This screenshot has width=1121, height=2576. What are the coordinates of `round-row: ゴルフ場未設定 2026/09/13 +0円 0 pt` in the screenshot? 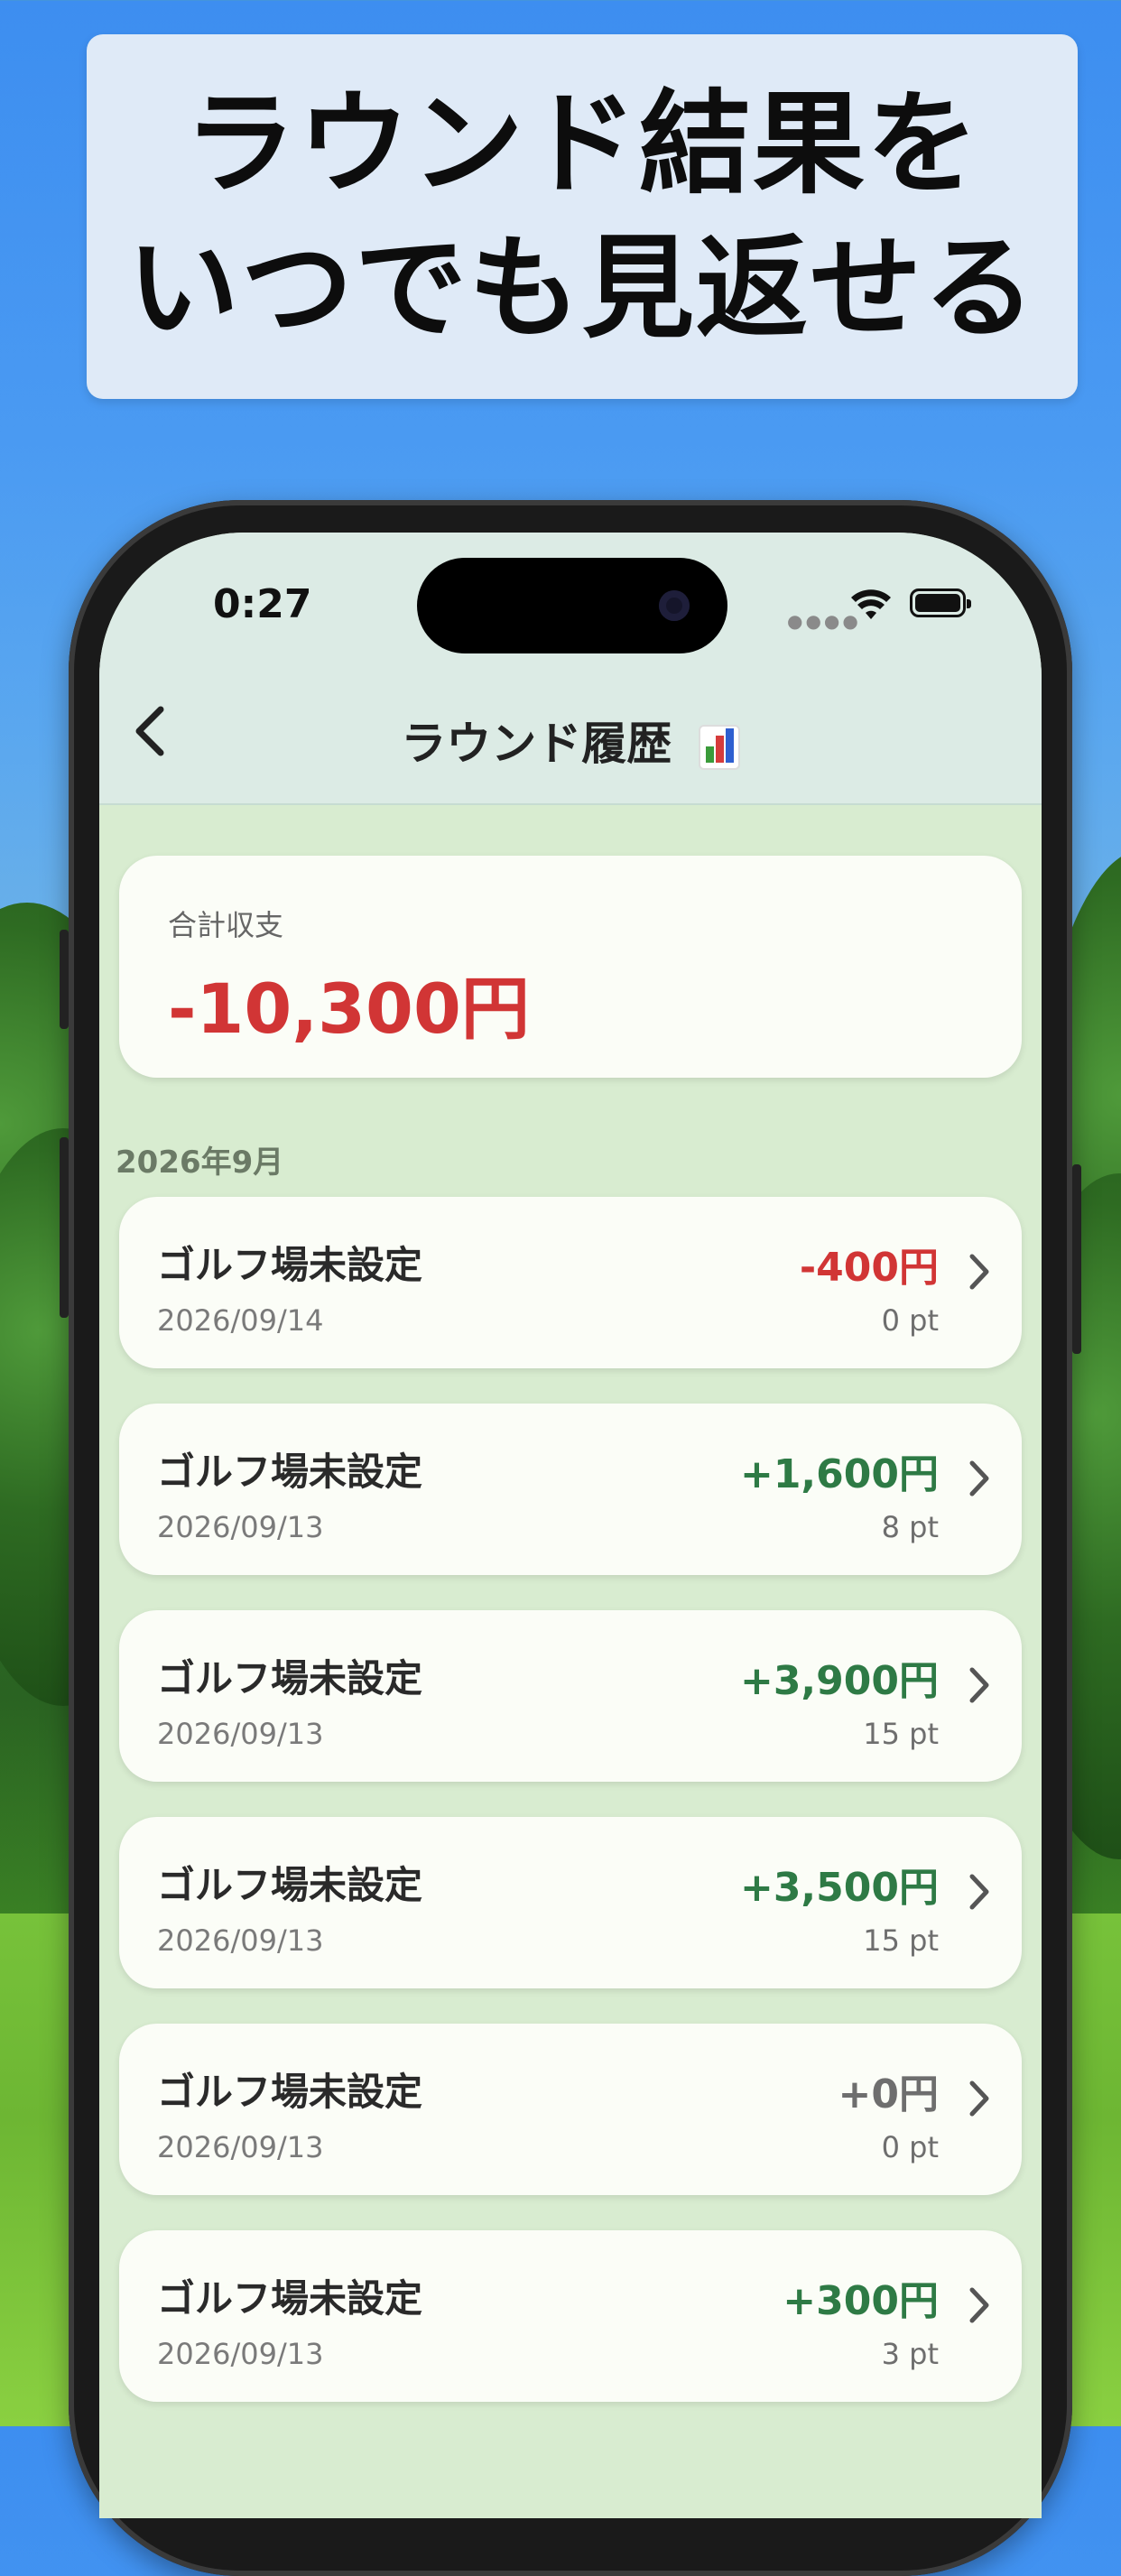 It's located at (571, 2109).